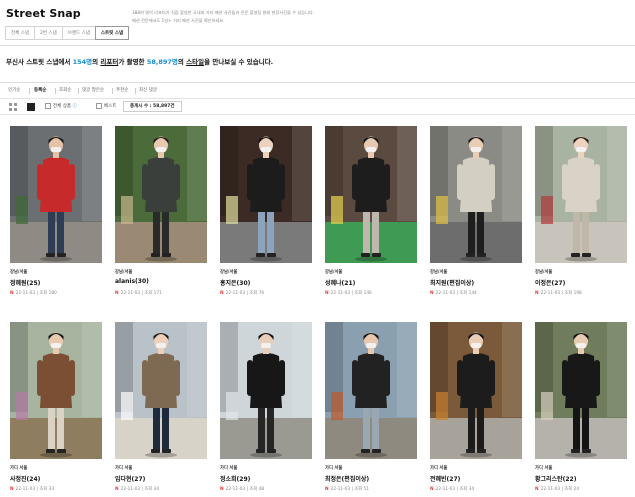  I want to click on sort-popular: 인기순, so click(14, 90).